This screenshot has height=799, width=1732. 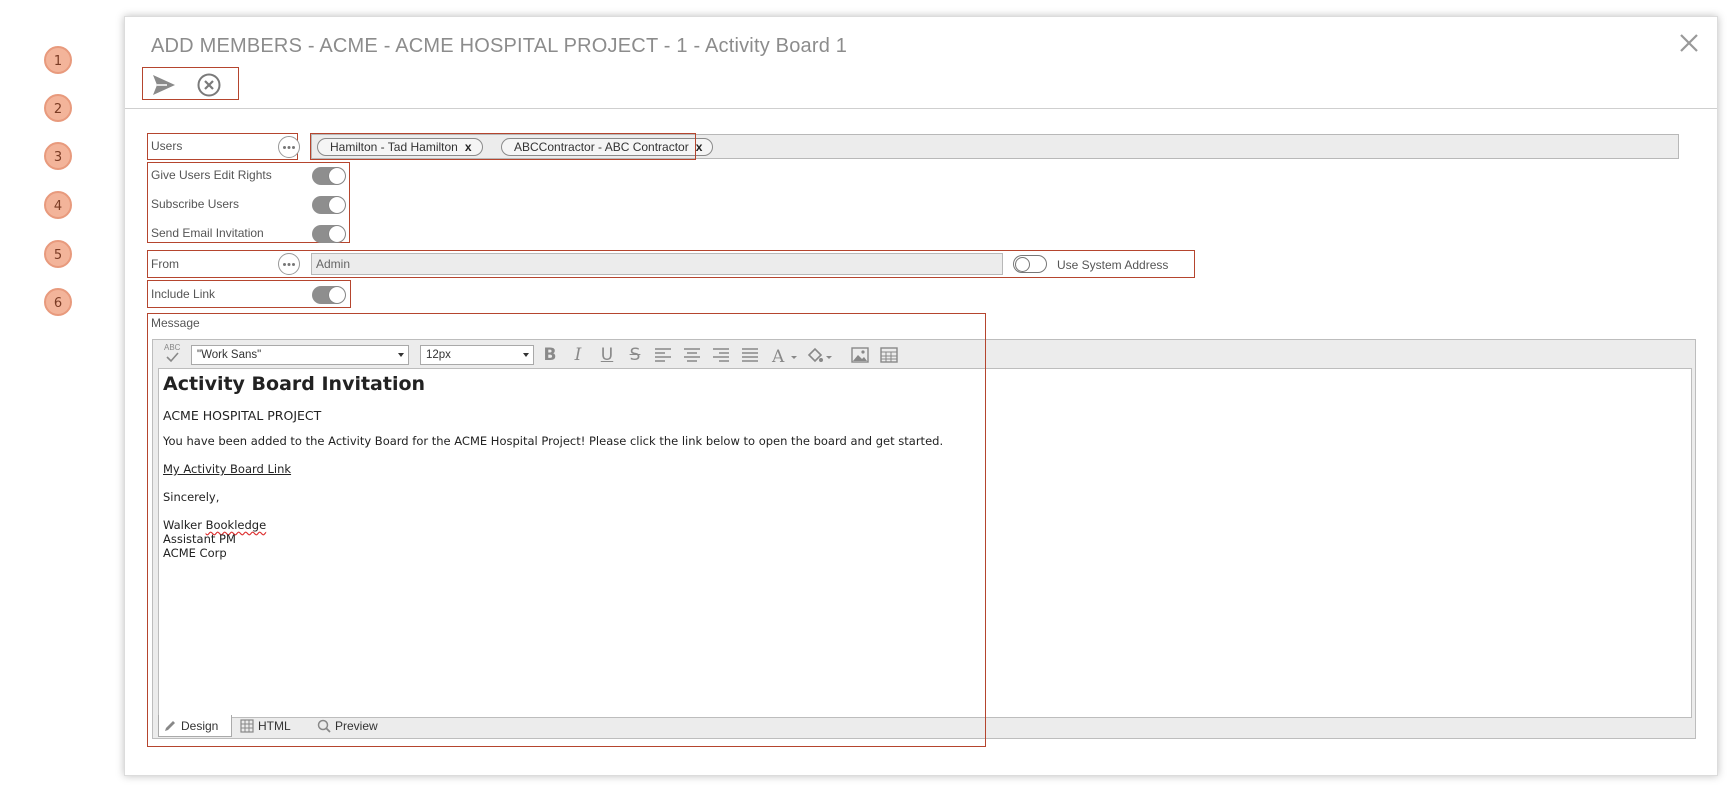 What do you see at coordinates (921, 108) in the screenshot?
I see `header-divider` at bounding box center [921, 108].